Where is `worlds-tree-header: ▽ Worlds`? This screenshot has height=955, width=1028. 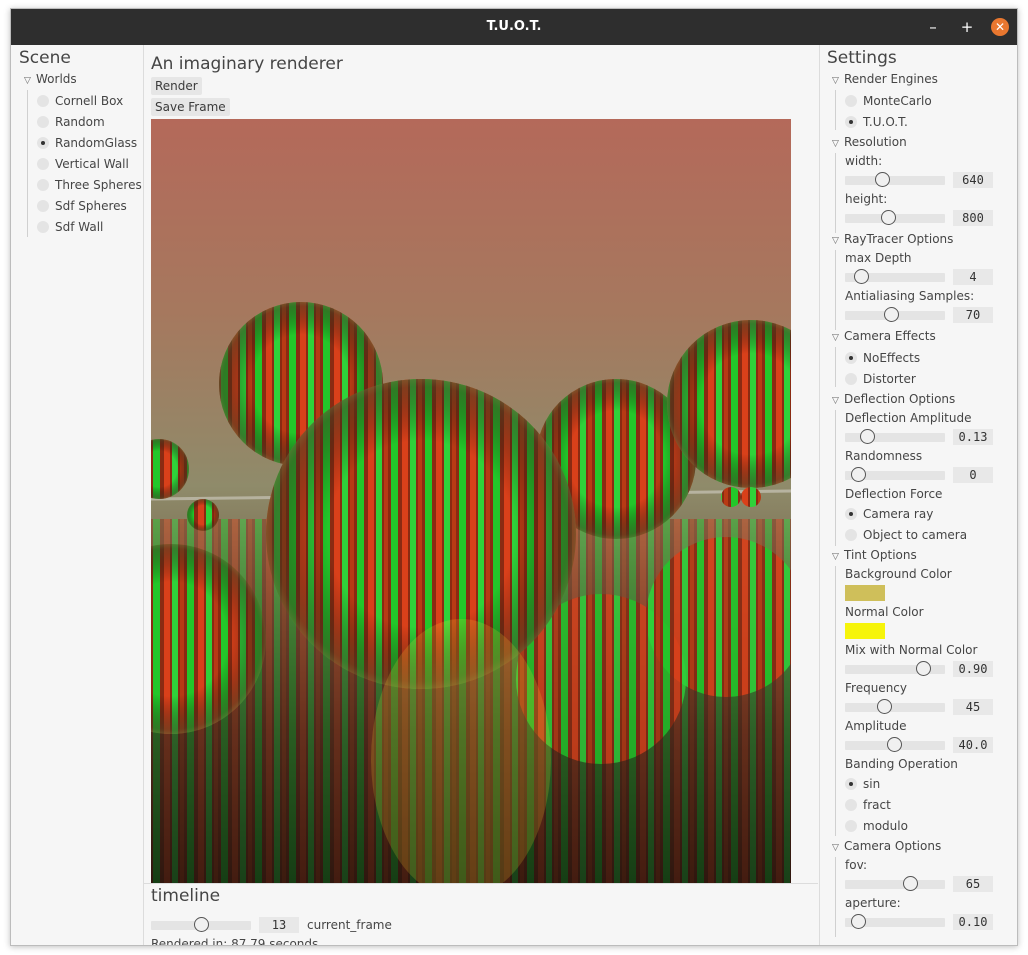
worlds-tree-header: ▽ Worlds is located at coordinates (50, 79).